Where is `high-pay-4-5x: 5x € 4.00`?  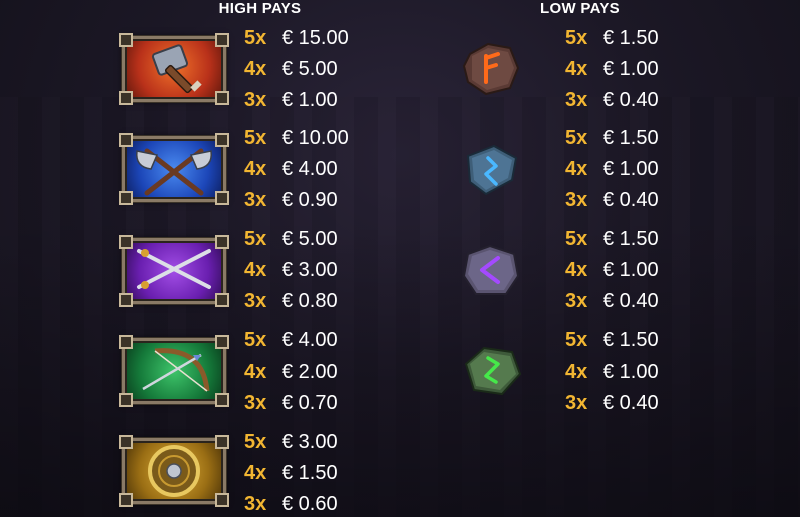 high-pay-4-5x: 5x € 4.00 is located at coordinates (291, 340).